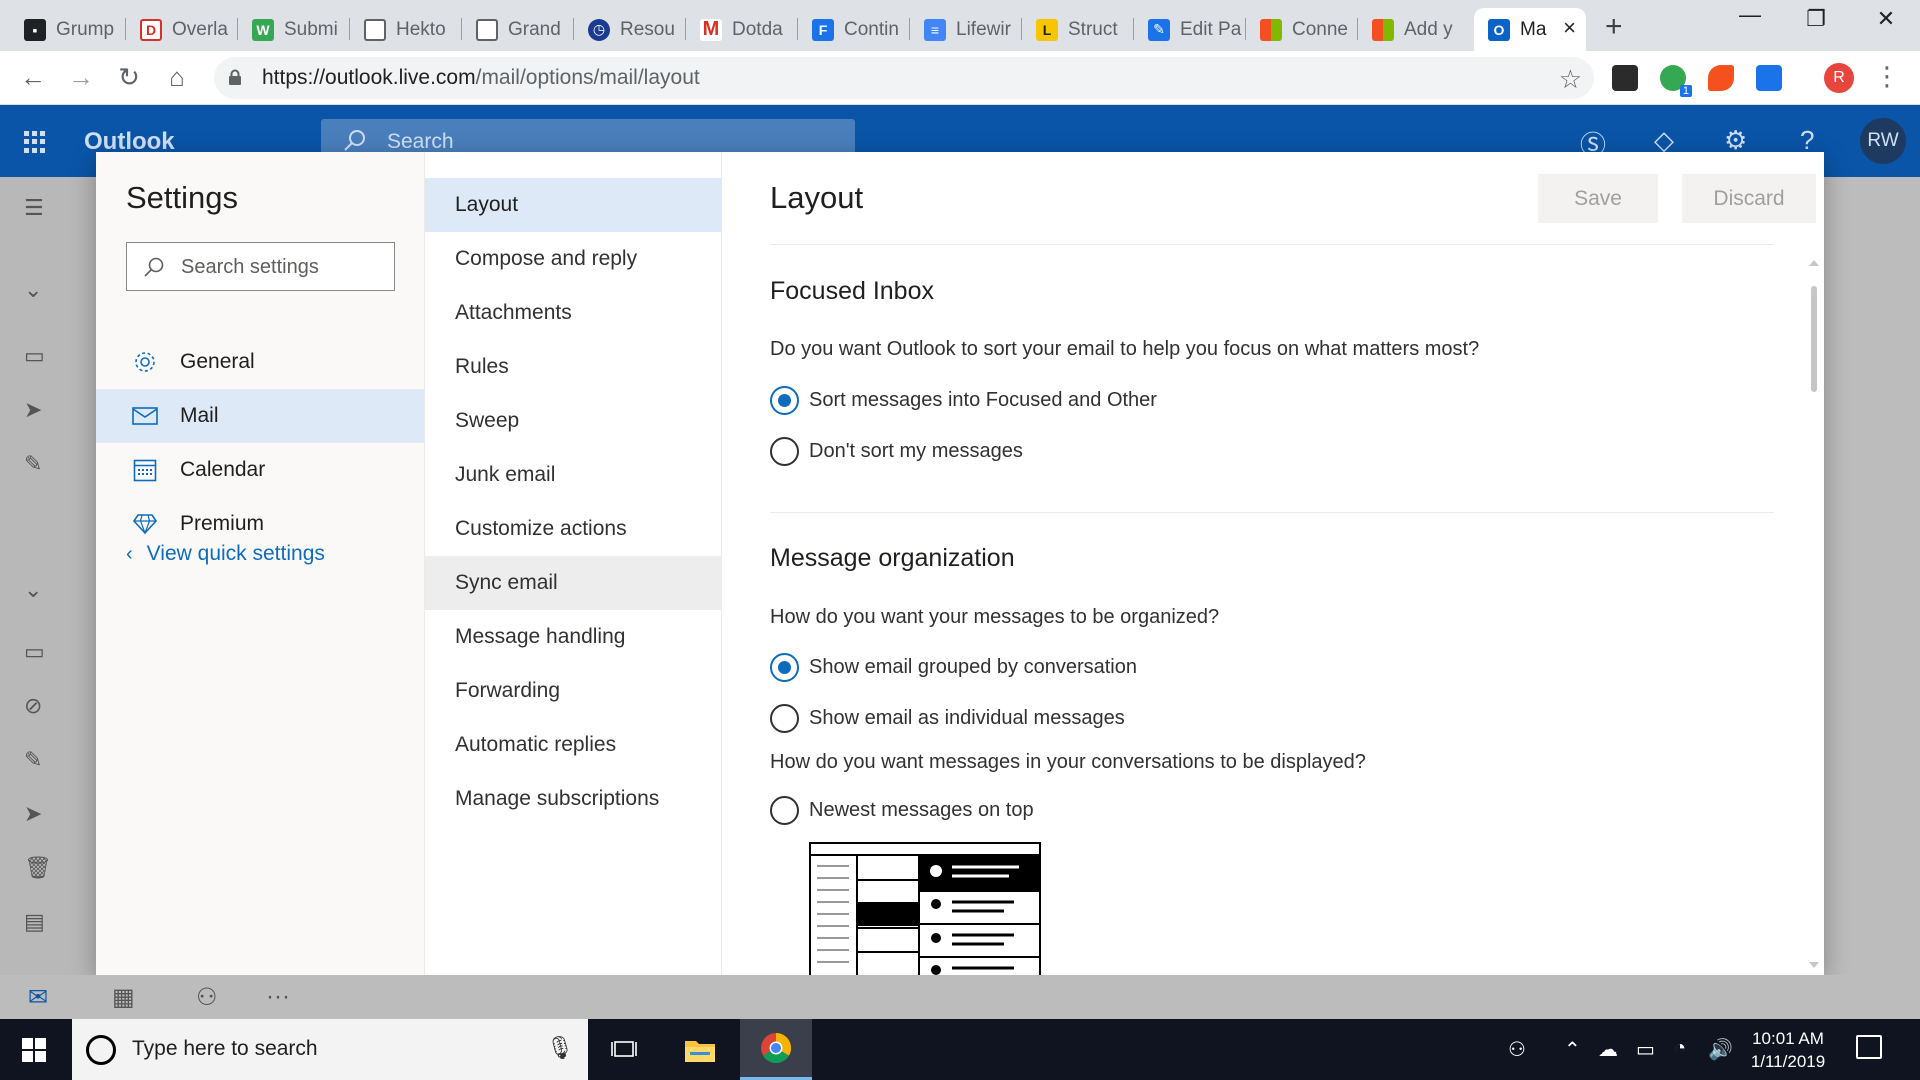 The image size is (1920, 1080). What do you see at coordinates (1570, 79) in the screenshot?
I see `bookmark-star-icon: ☆` at bounding box center [1570, 79].